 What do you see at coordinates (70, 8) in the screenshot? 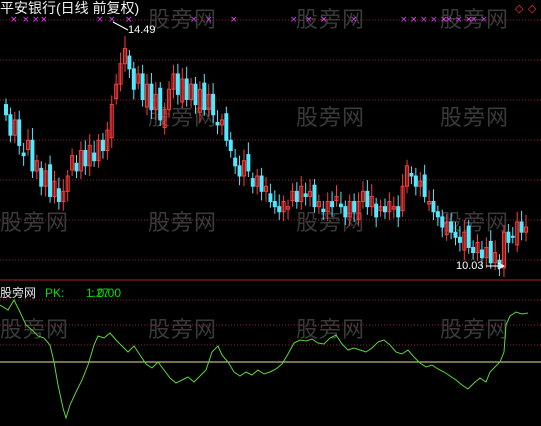
I see `chart-title: 平安银行(日线 前复权)` at bounding box center [70, 8].